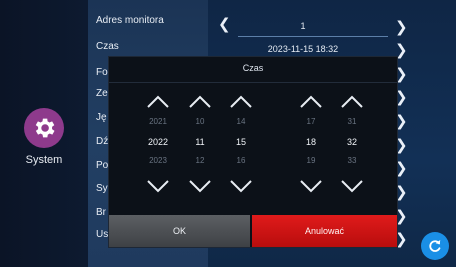 Image resolution: width=456 pixels, height=267 pixels. What do you see at coordinates (44, 160) in the screenshot?
I see `system-label: System` at bounding box center [44, 160].